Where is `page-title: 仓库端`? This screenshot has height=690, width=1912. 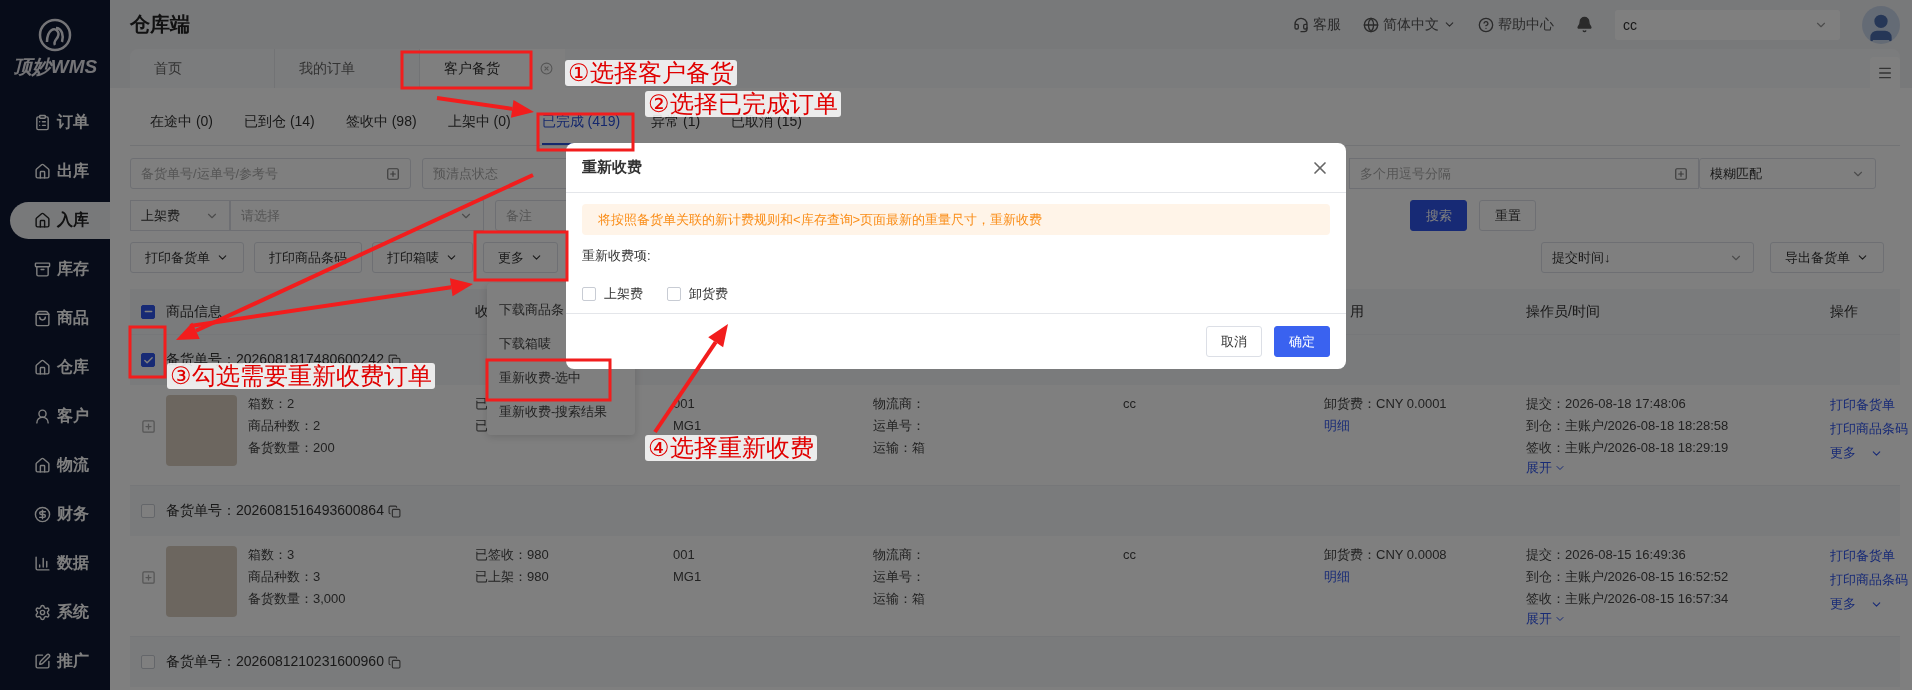 page-title: 仓库端 is located at coordinates (160, 24).